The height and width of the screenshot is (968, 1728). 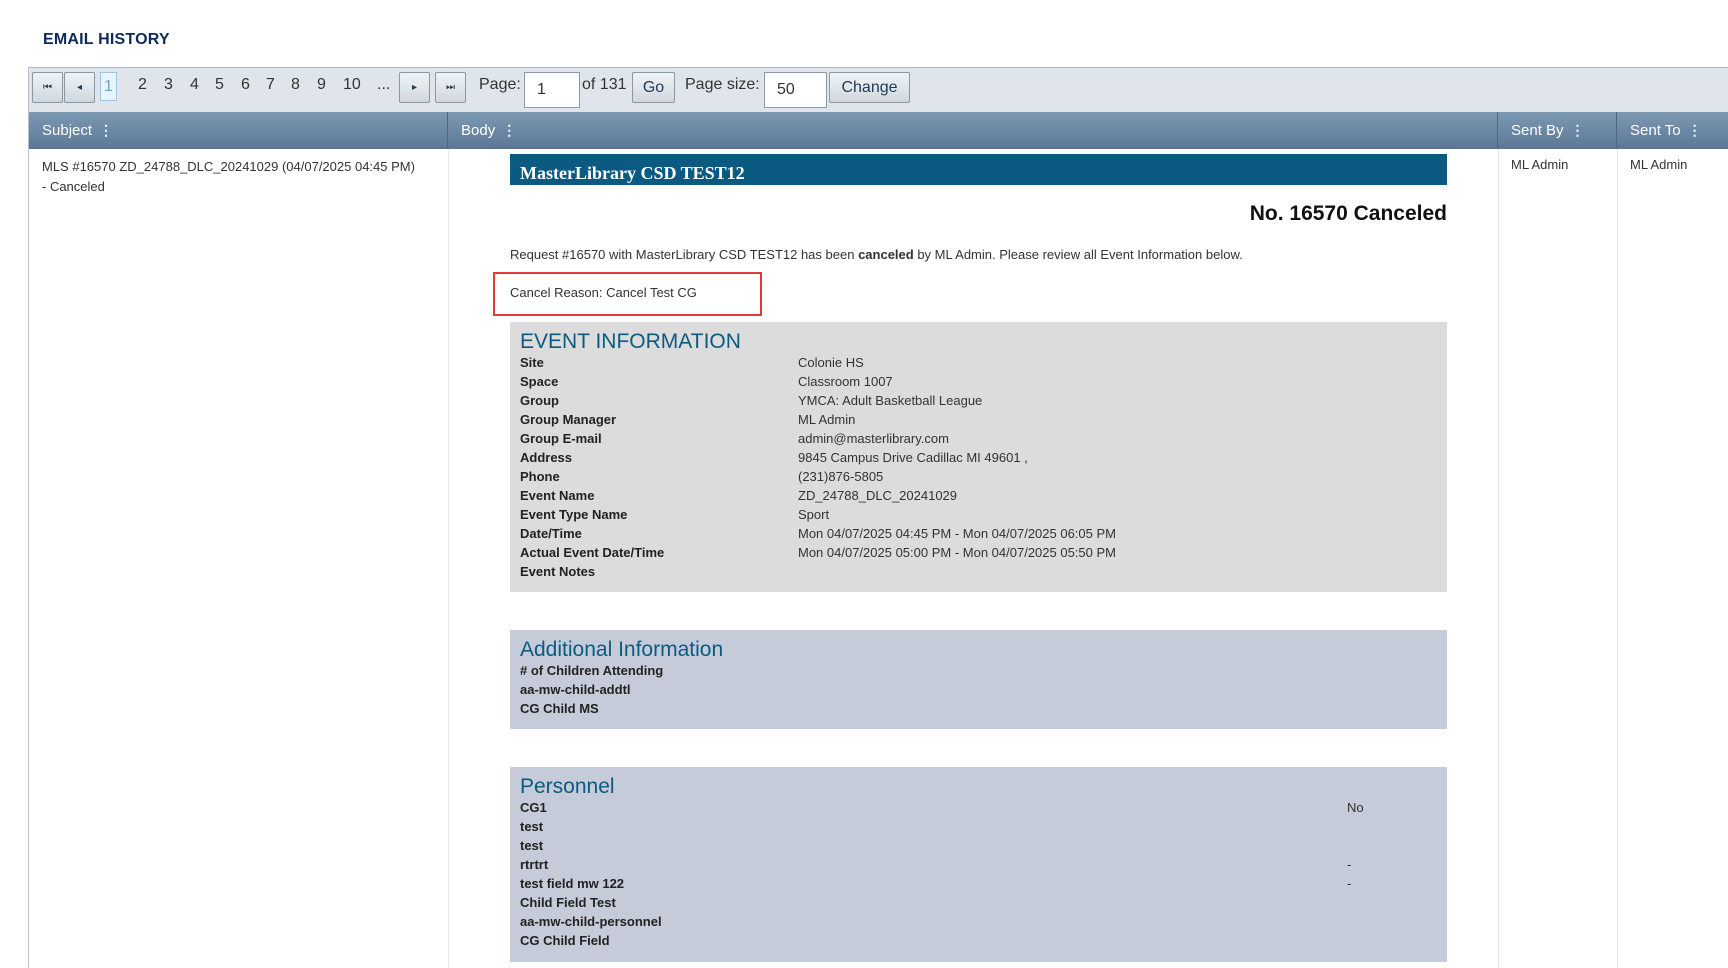 What do you see at coordinates (575, 689) in the screenshot?
I see `field-label: aa-mw-child-addtl` at bounding box center [575, 689].